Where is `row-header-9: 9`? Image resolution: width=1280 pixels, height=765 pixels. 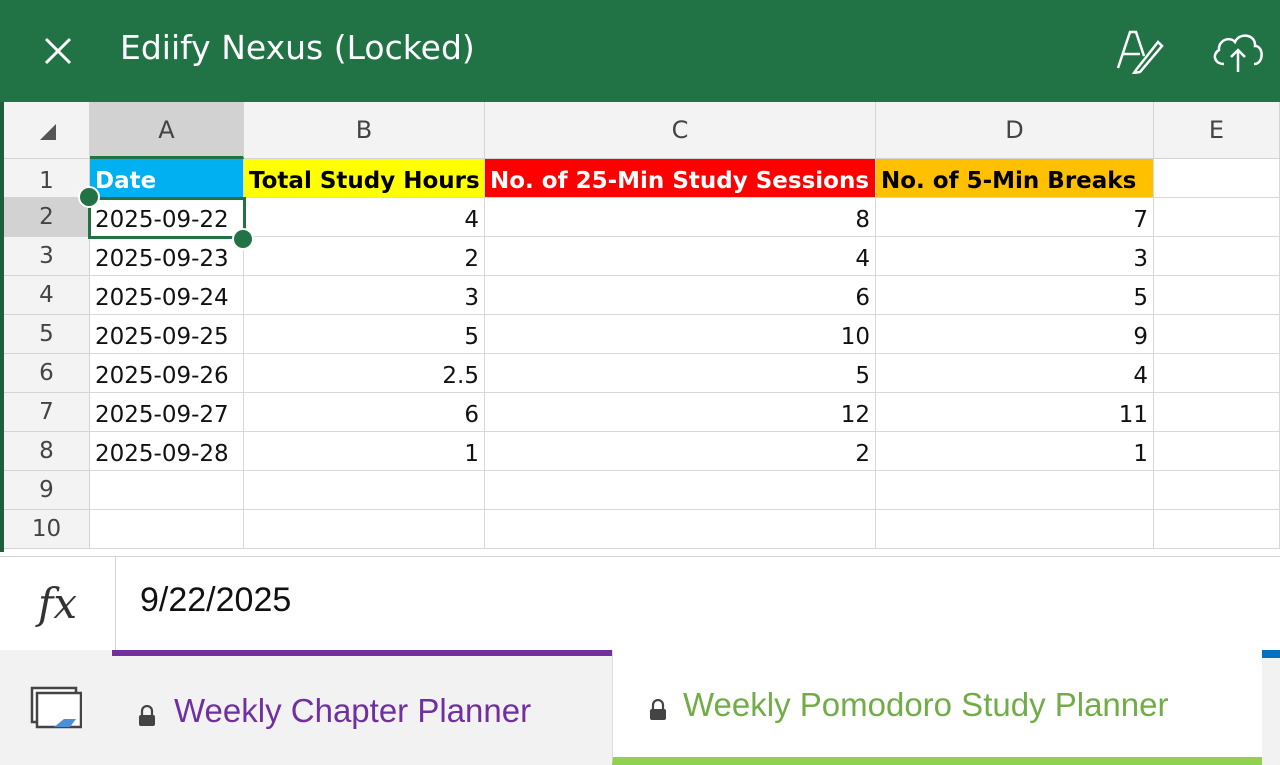 row-header-9: 9 is located at coordinates (47, 490).